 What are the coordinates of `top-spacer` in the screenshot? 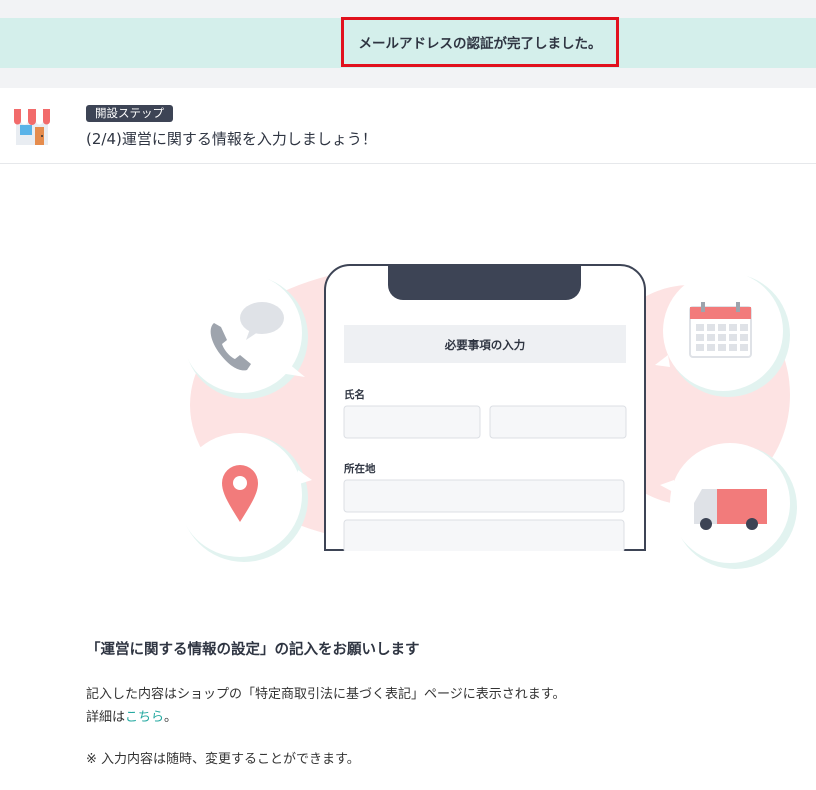 It's located at (408, 9).